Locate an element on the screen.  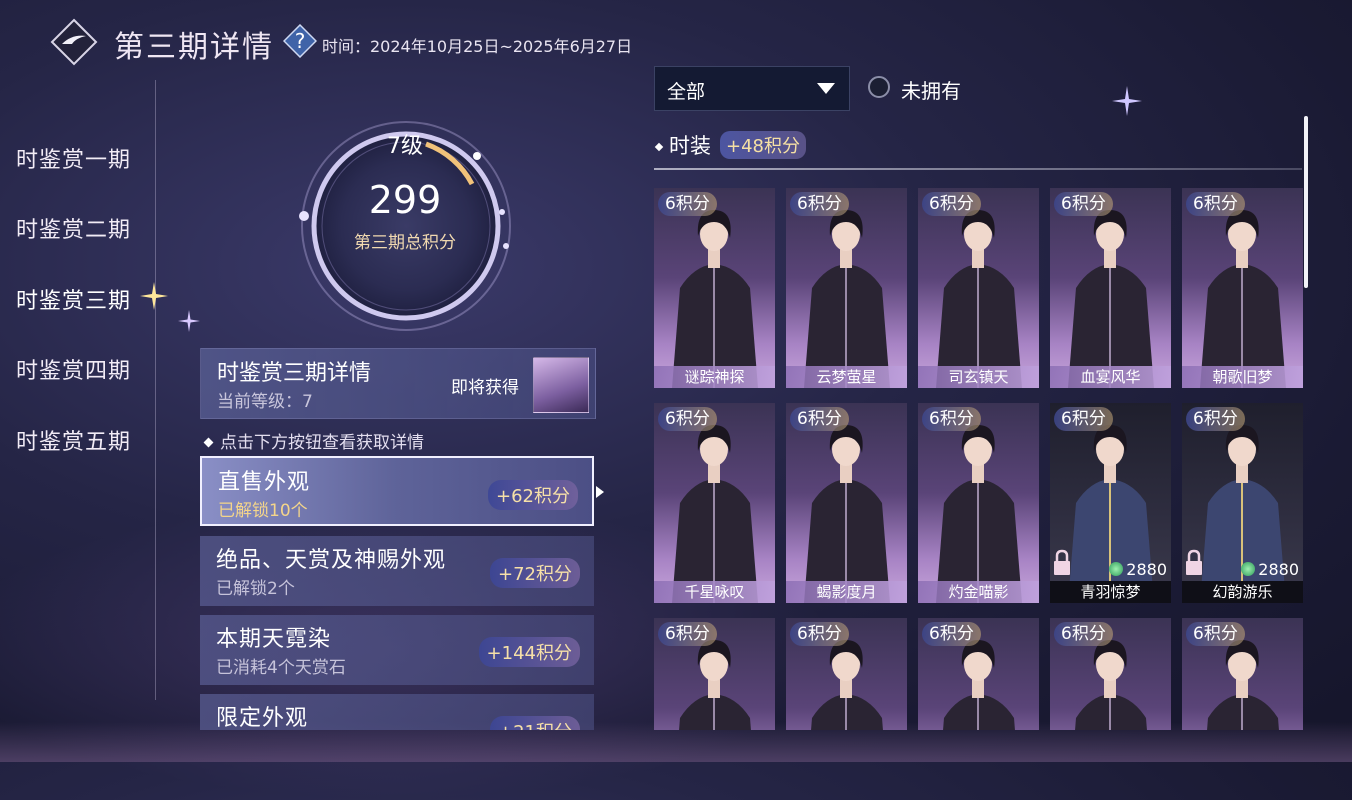
category-premium: 绝品、天赏及神赐外观 已解锁2个 +72积分 is located at coordinates (397, 571).